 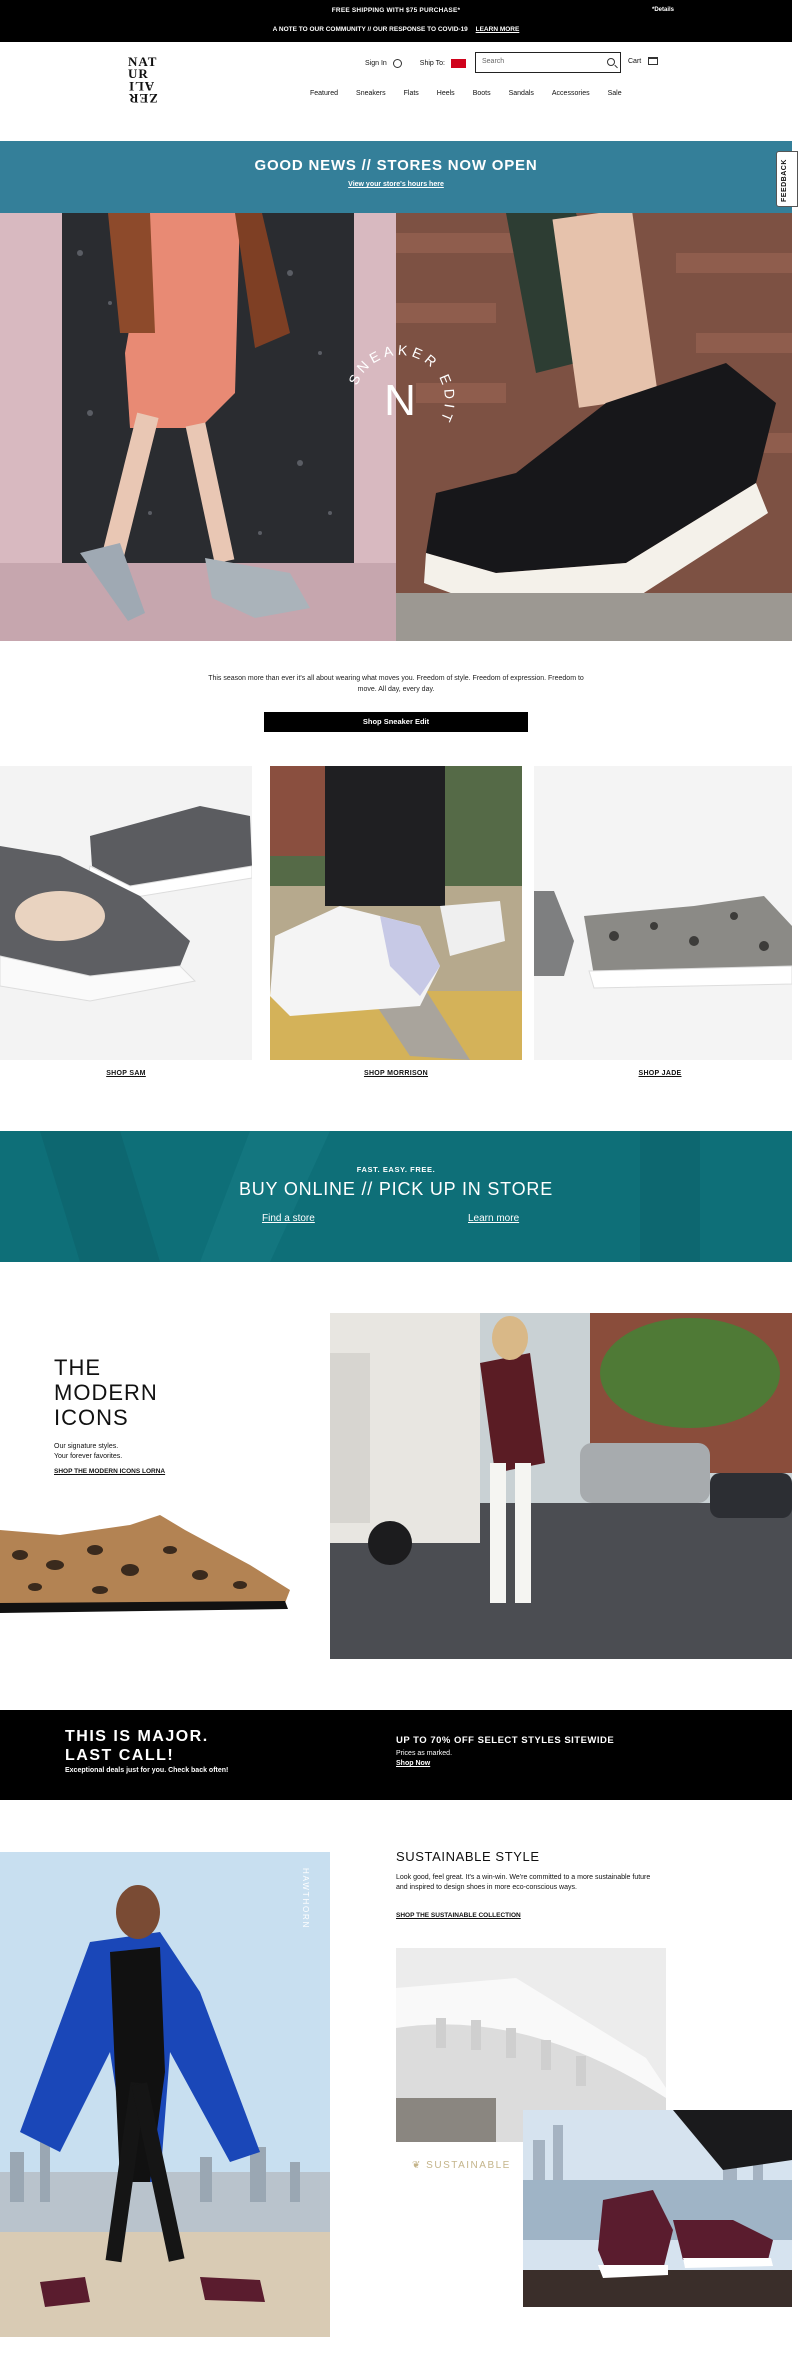 I want to click on nav-item-sneakers: Sneakers, so click(x=371, y=93).